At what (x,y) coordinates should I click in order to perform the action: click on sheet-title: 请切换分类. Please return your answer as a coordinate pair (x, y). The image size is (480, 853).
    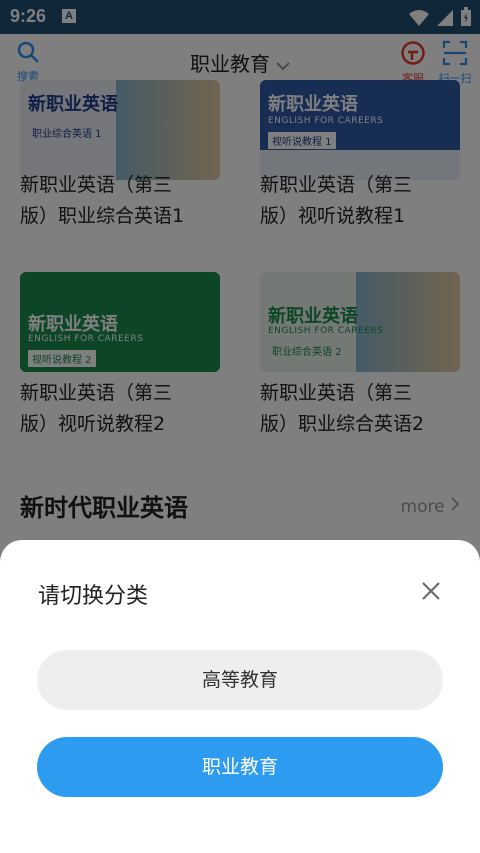
    Looking at the image, I should click on (93, 596).